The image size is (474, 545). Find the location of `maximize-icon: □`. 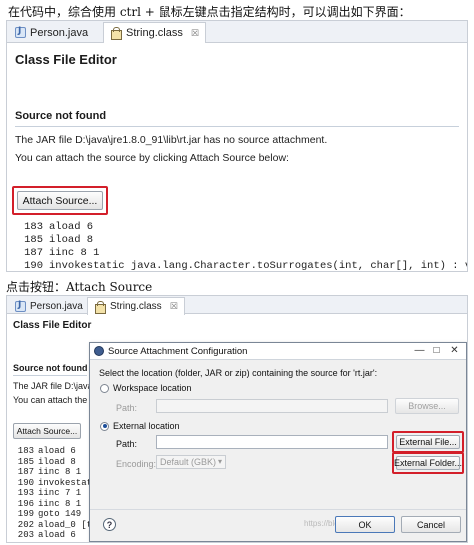

maximize-icon: □ is located at coordinates (436, 351).